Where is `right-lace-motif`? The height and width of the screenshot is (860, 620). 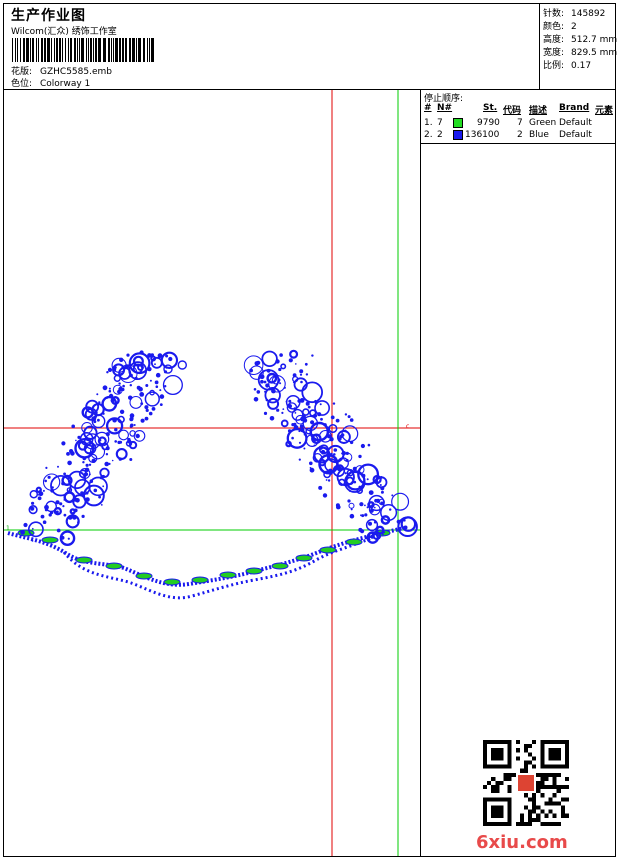
right-lace-motif is located at coordinates (330, 446).